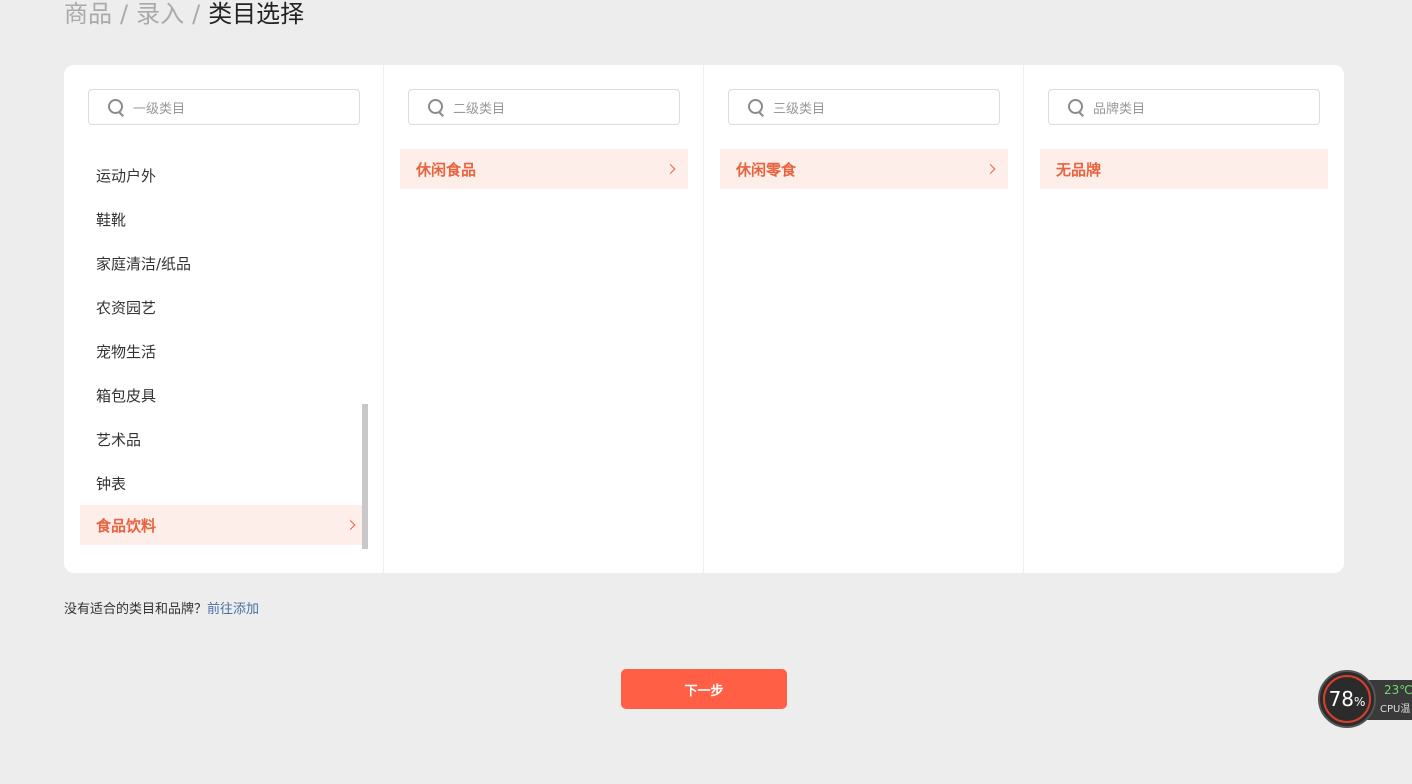 This screenshot has width=1412, height=784. Describe the element at coordinates (446, 169) in the screenshot. I see `selected-label: 休闲食品` at that location.